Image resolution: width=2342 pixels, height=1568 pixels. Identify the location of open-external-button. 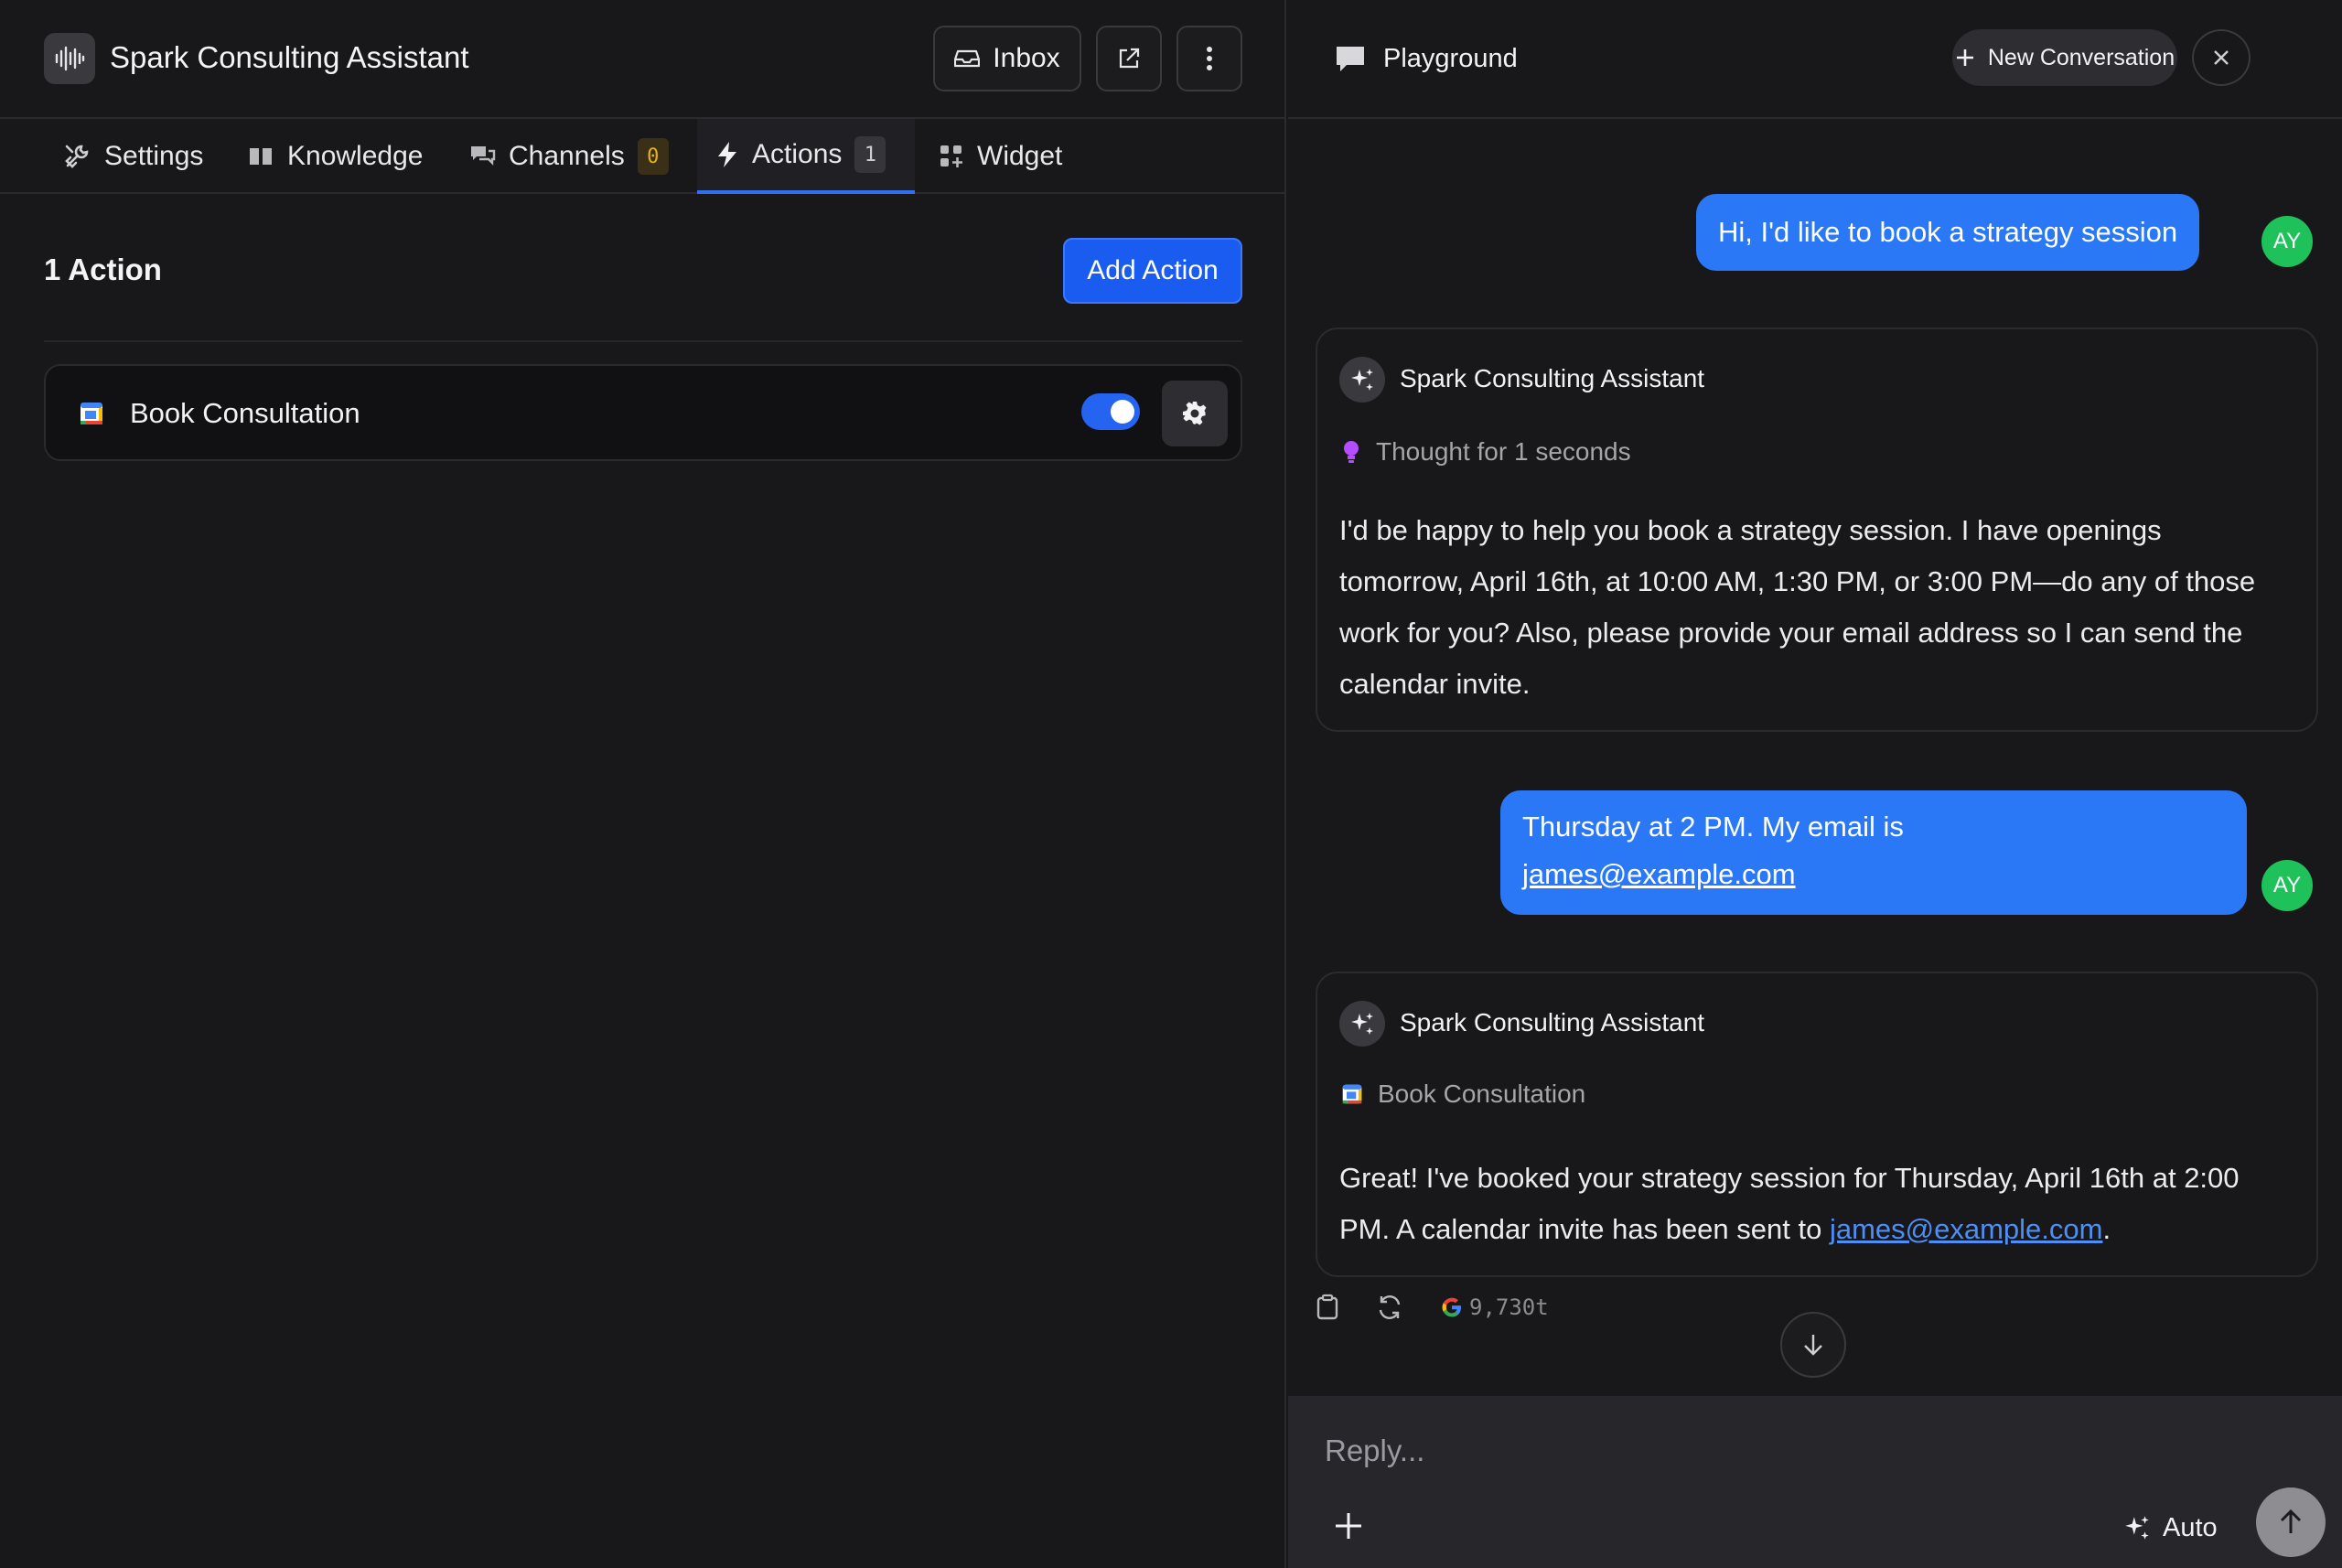
(1129, 58).